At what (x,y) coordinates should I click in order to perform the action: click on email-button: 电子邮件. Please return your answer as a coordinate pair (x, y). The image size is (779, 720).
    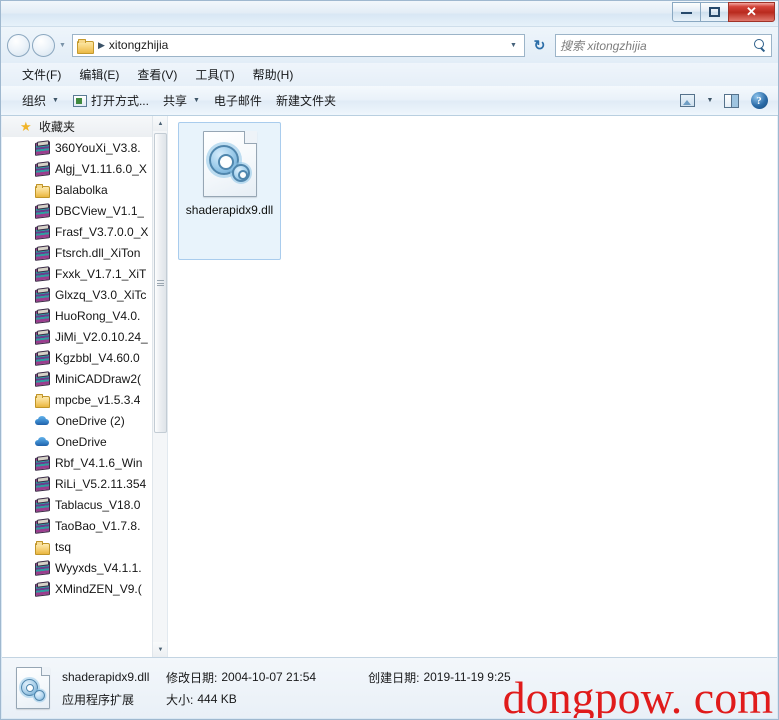
    Looking at the image, I should click on (238, 100).